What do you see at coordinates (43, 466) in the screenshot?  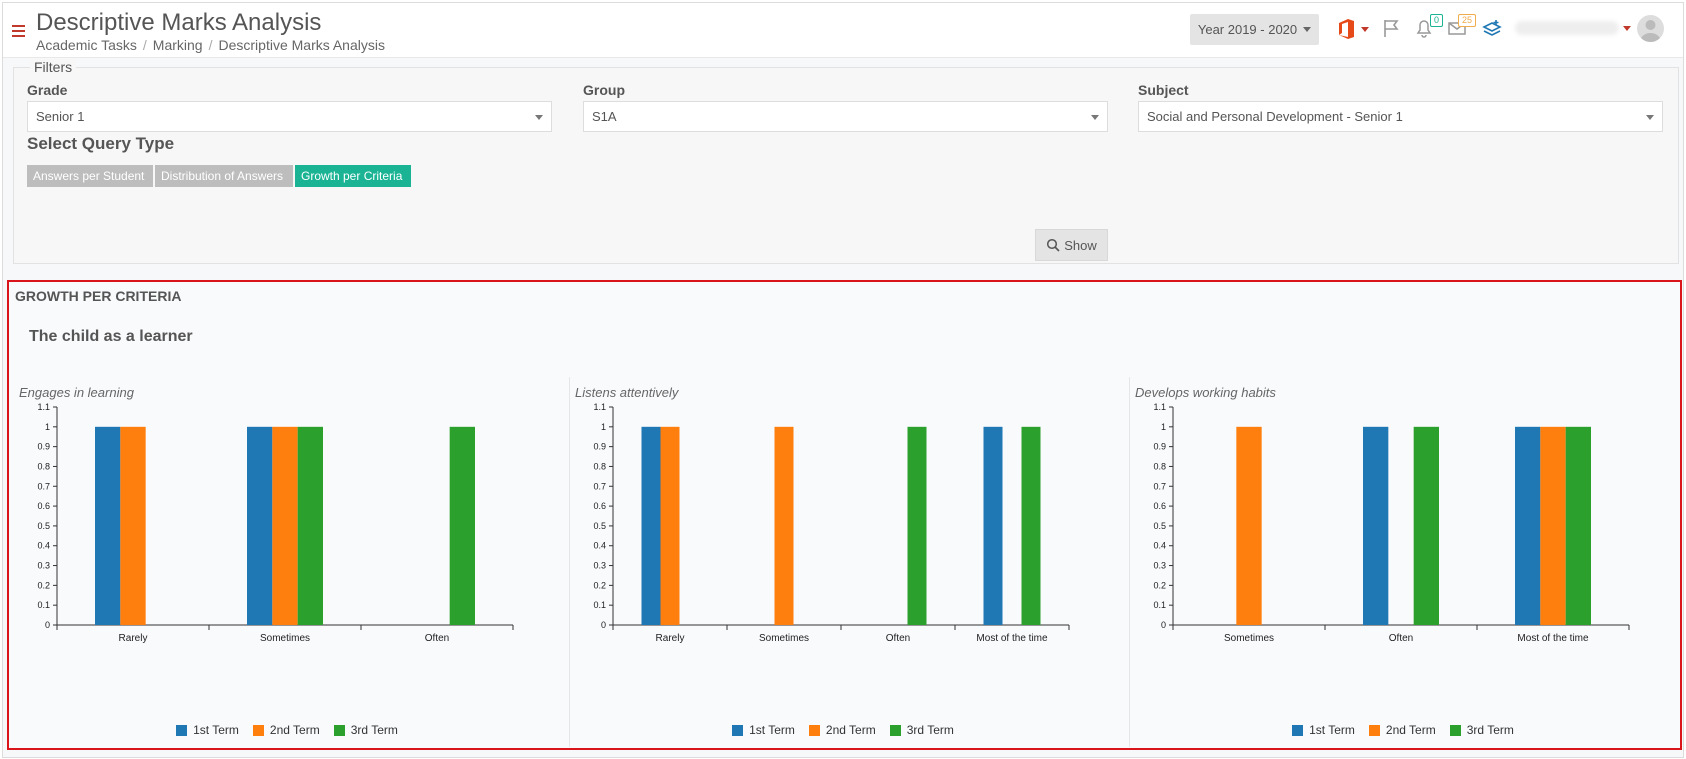 I see `y-tick-label: 0.8` at bounding box center [43, 466].